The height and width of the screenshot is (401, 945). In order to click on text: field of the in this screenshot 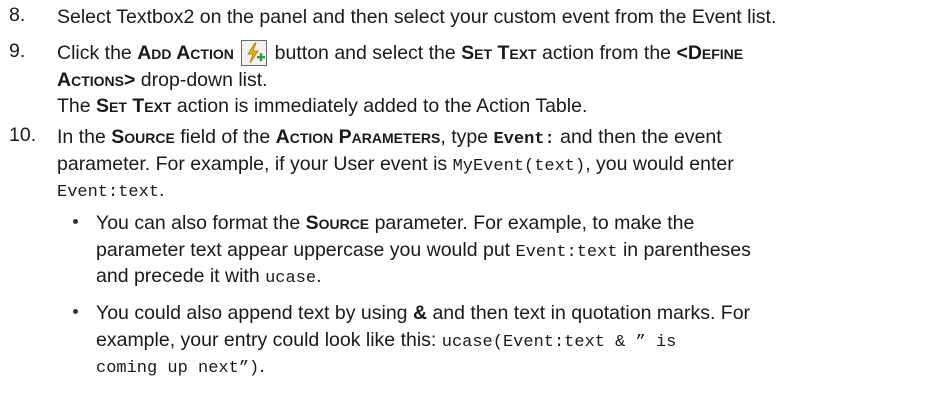, I will do `click(225, 137)`.